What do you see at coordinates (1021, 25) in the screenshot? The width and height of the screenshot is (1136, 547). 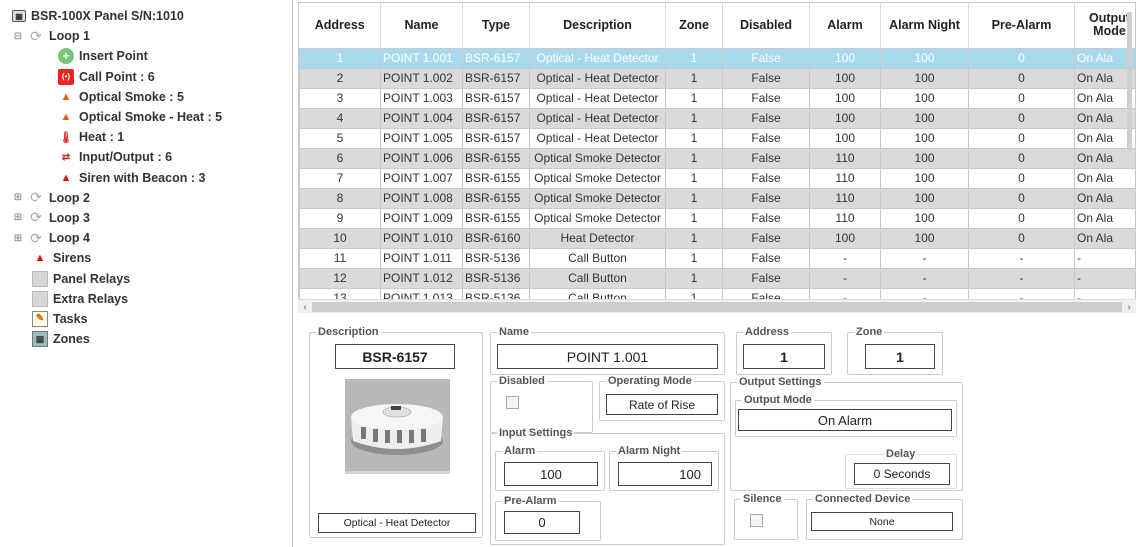 I see `col-header-pre-alarm: Pre-Alarm` at bounding box center [1021, 25].